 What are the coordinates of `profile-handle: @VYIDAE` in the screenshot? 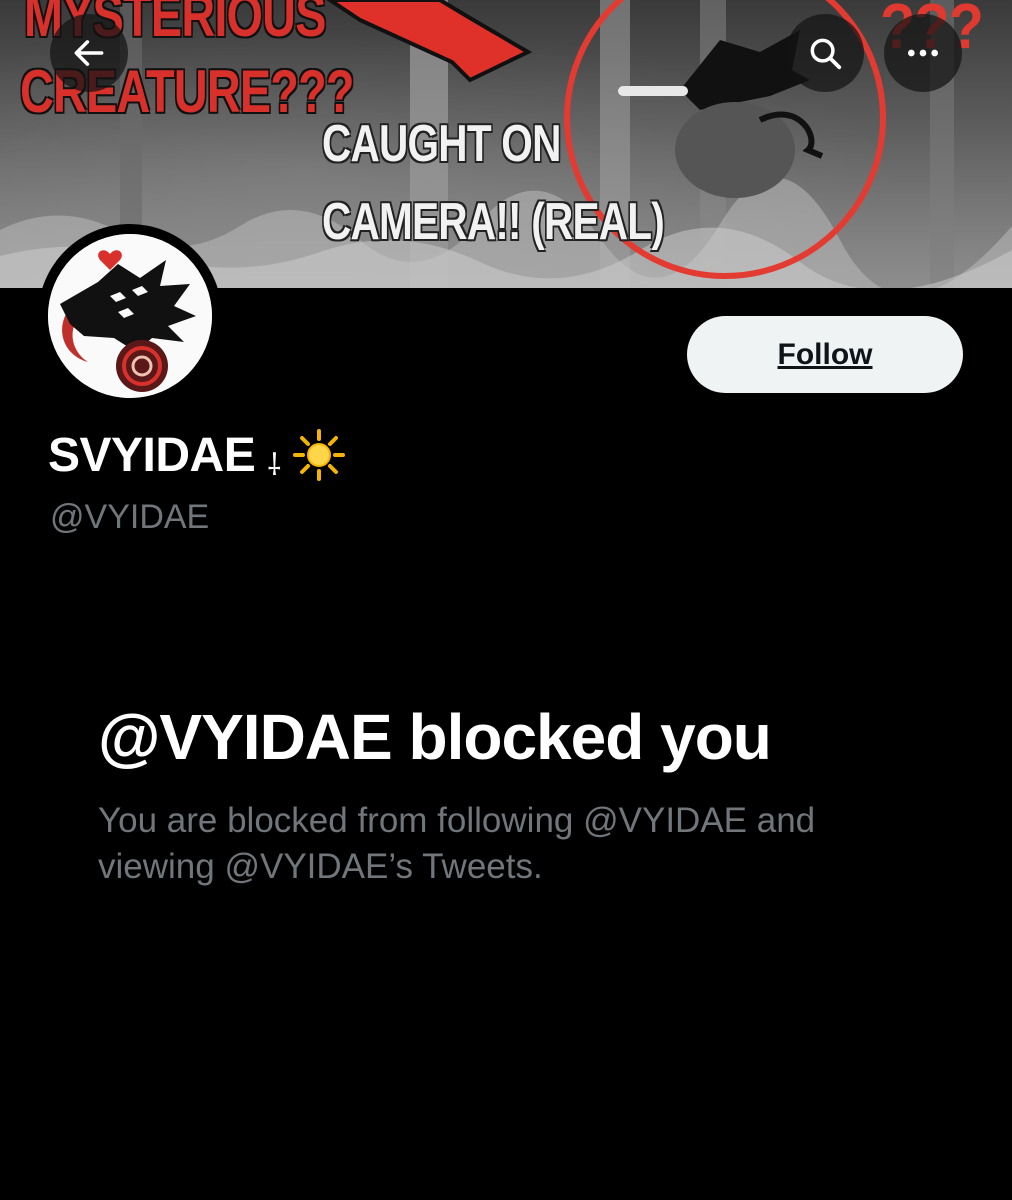 It's located at (130, 517).